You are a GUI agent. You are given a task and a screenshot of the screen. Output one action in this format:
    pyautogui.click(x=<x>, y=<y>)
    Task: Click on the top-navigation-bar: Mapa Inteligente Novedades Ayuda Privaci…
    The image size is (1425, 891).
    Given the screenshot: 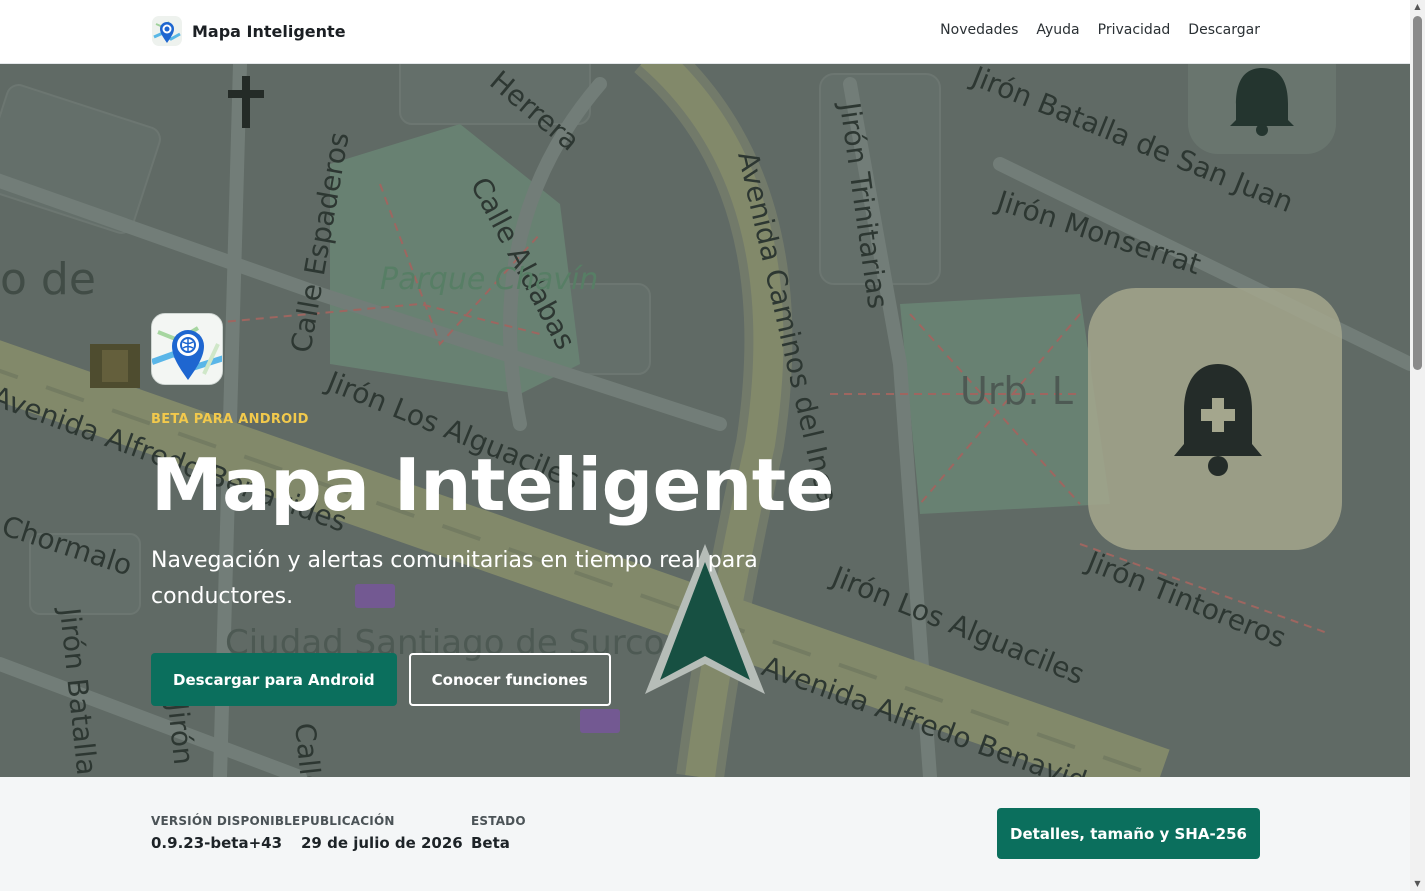 What is the action you would take?
    pyautogui.click(x=705, y=32)
    